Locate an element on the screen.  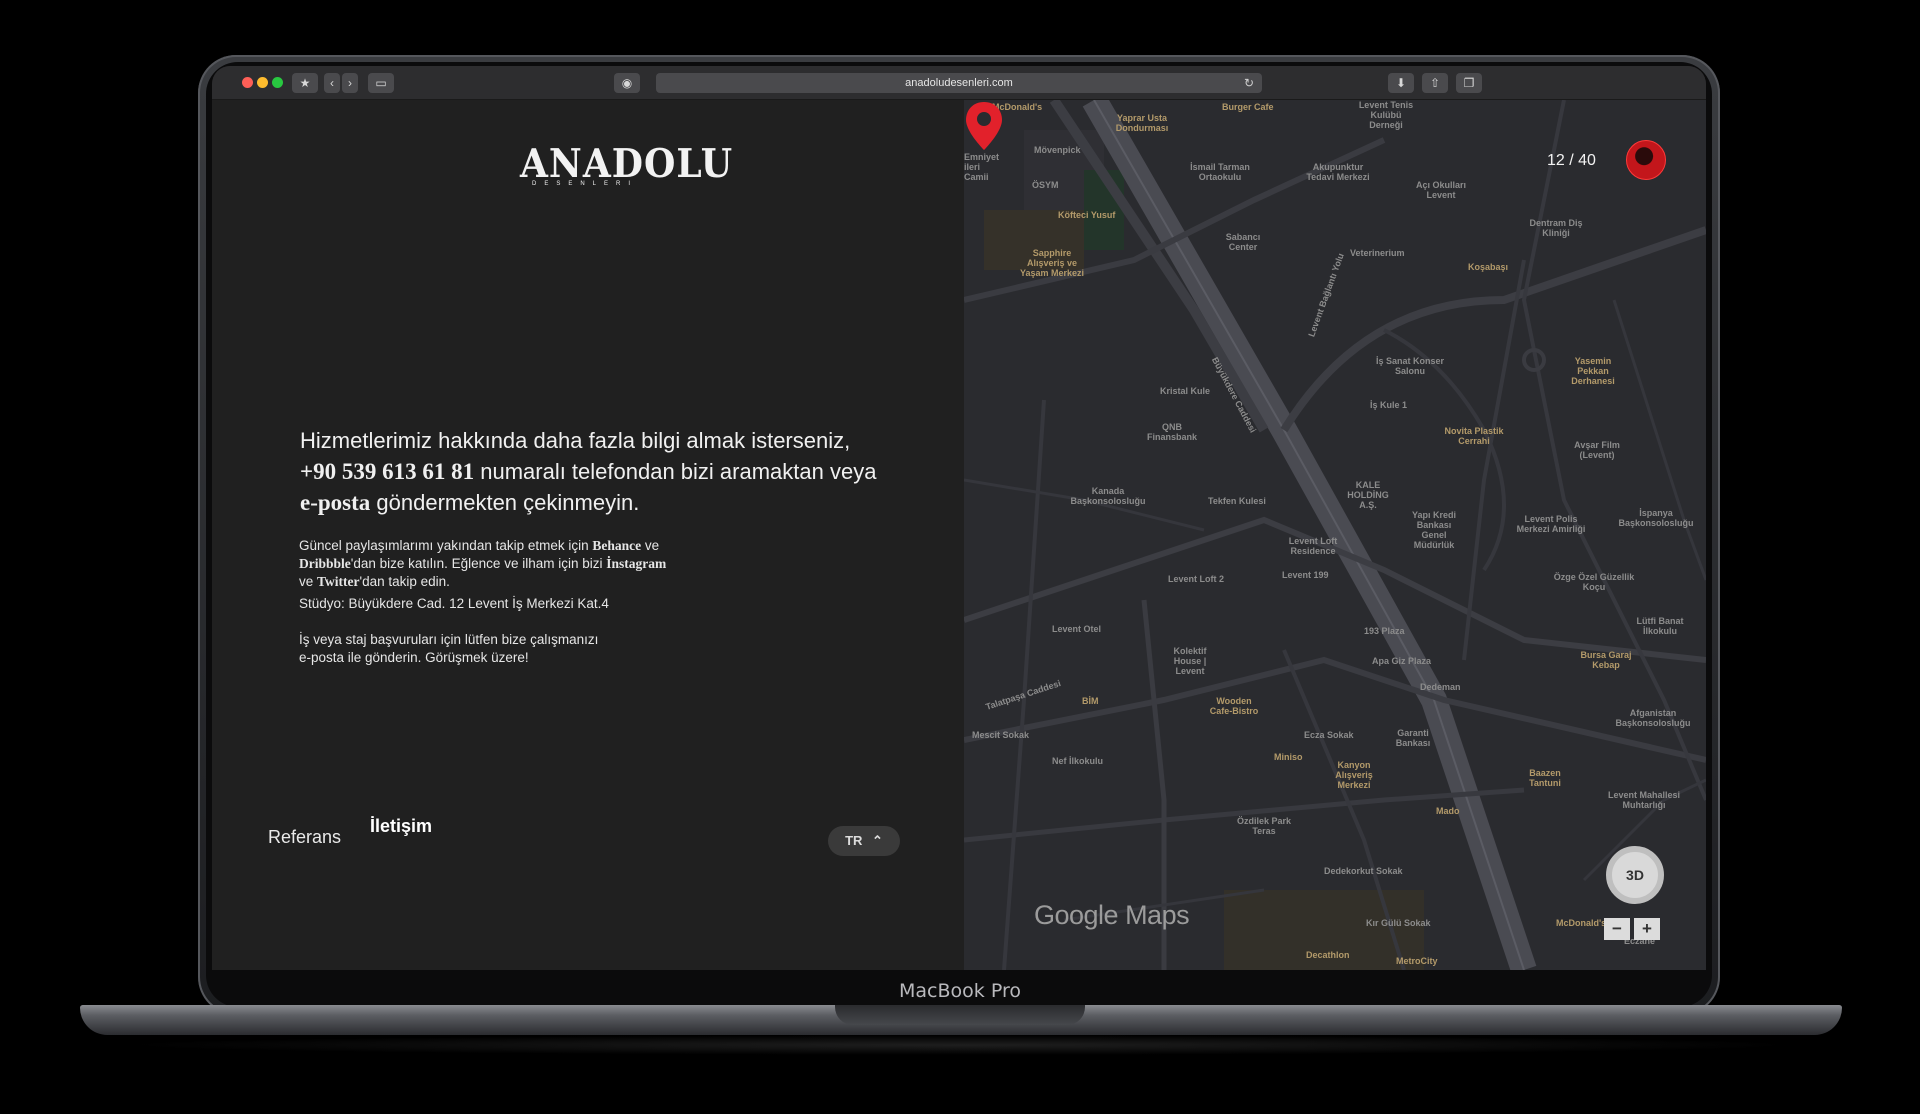
intro-line-3: göndermekten çekinmeyin. is located at coordinates (505, 502).